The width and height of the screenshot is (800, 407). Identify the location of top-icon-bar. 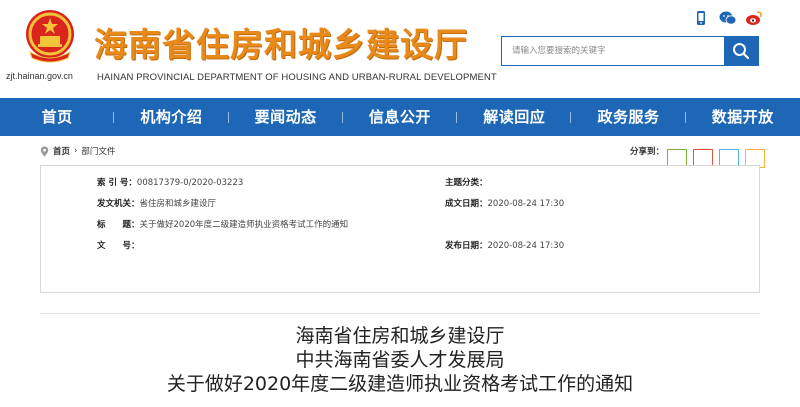
(727, 18).